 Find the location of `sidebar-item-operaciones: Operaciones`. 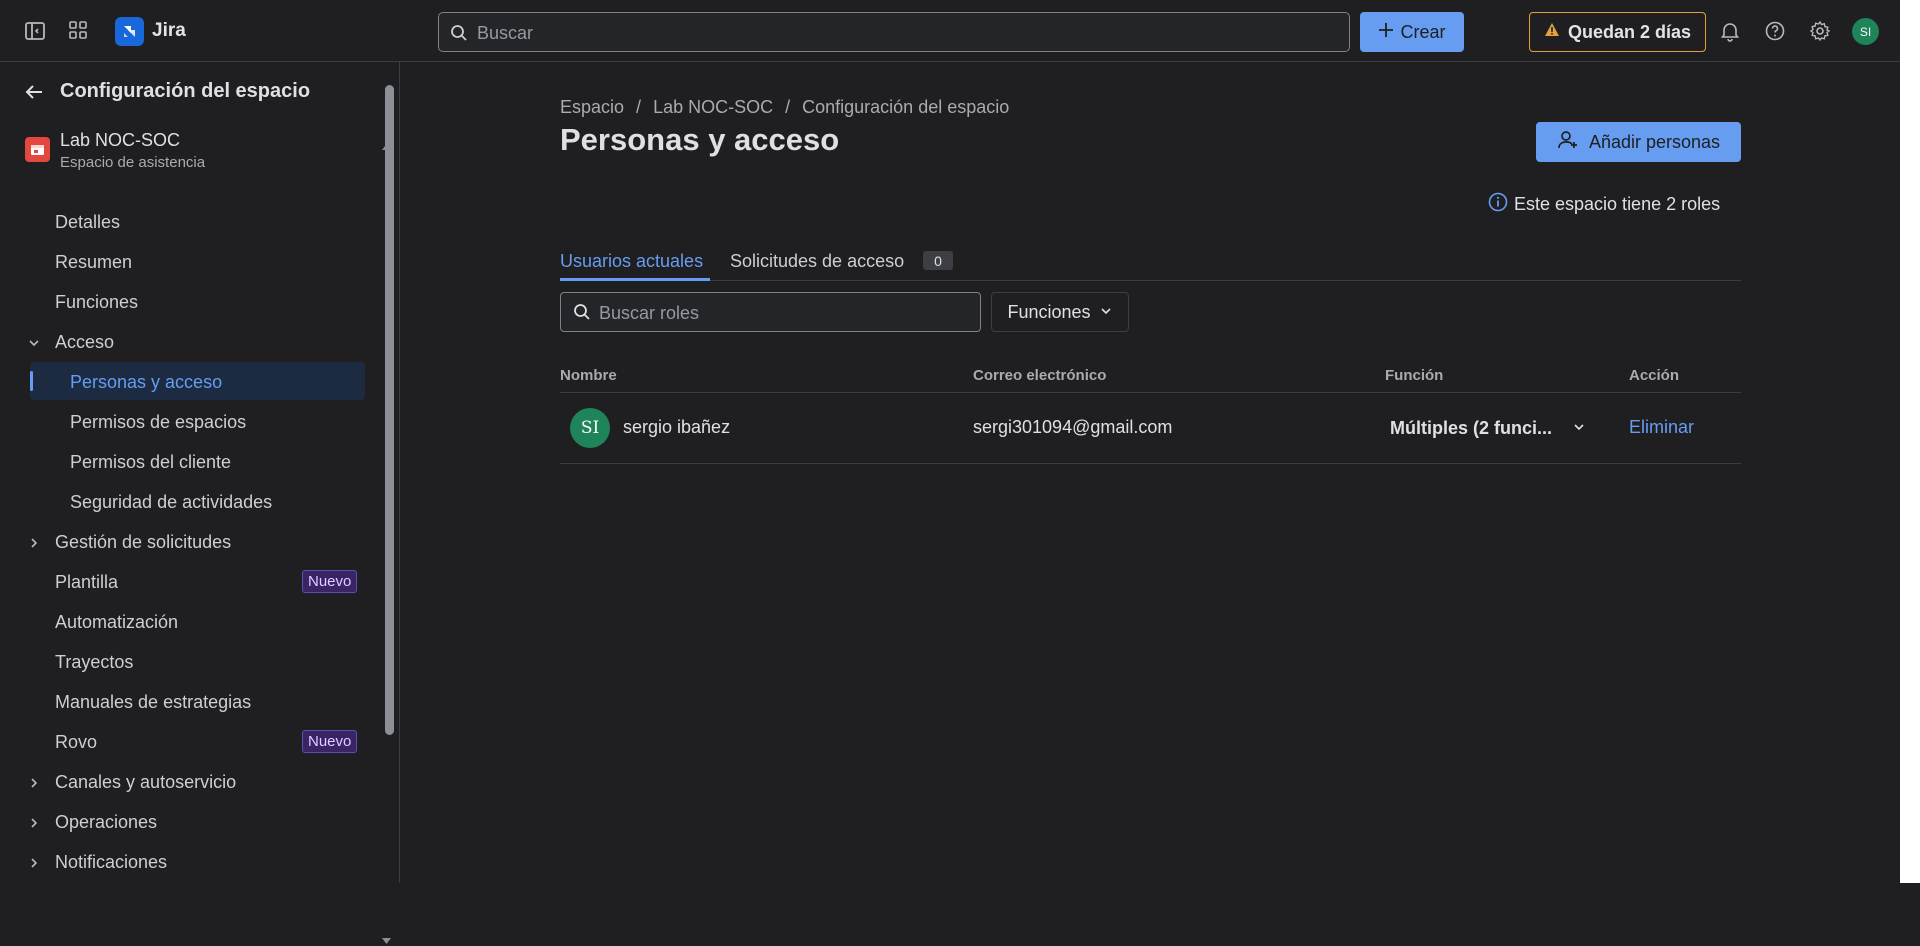

sidebar-item-operaciones: Operaciones is located at coordinates (106, 822).